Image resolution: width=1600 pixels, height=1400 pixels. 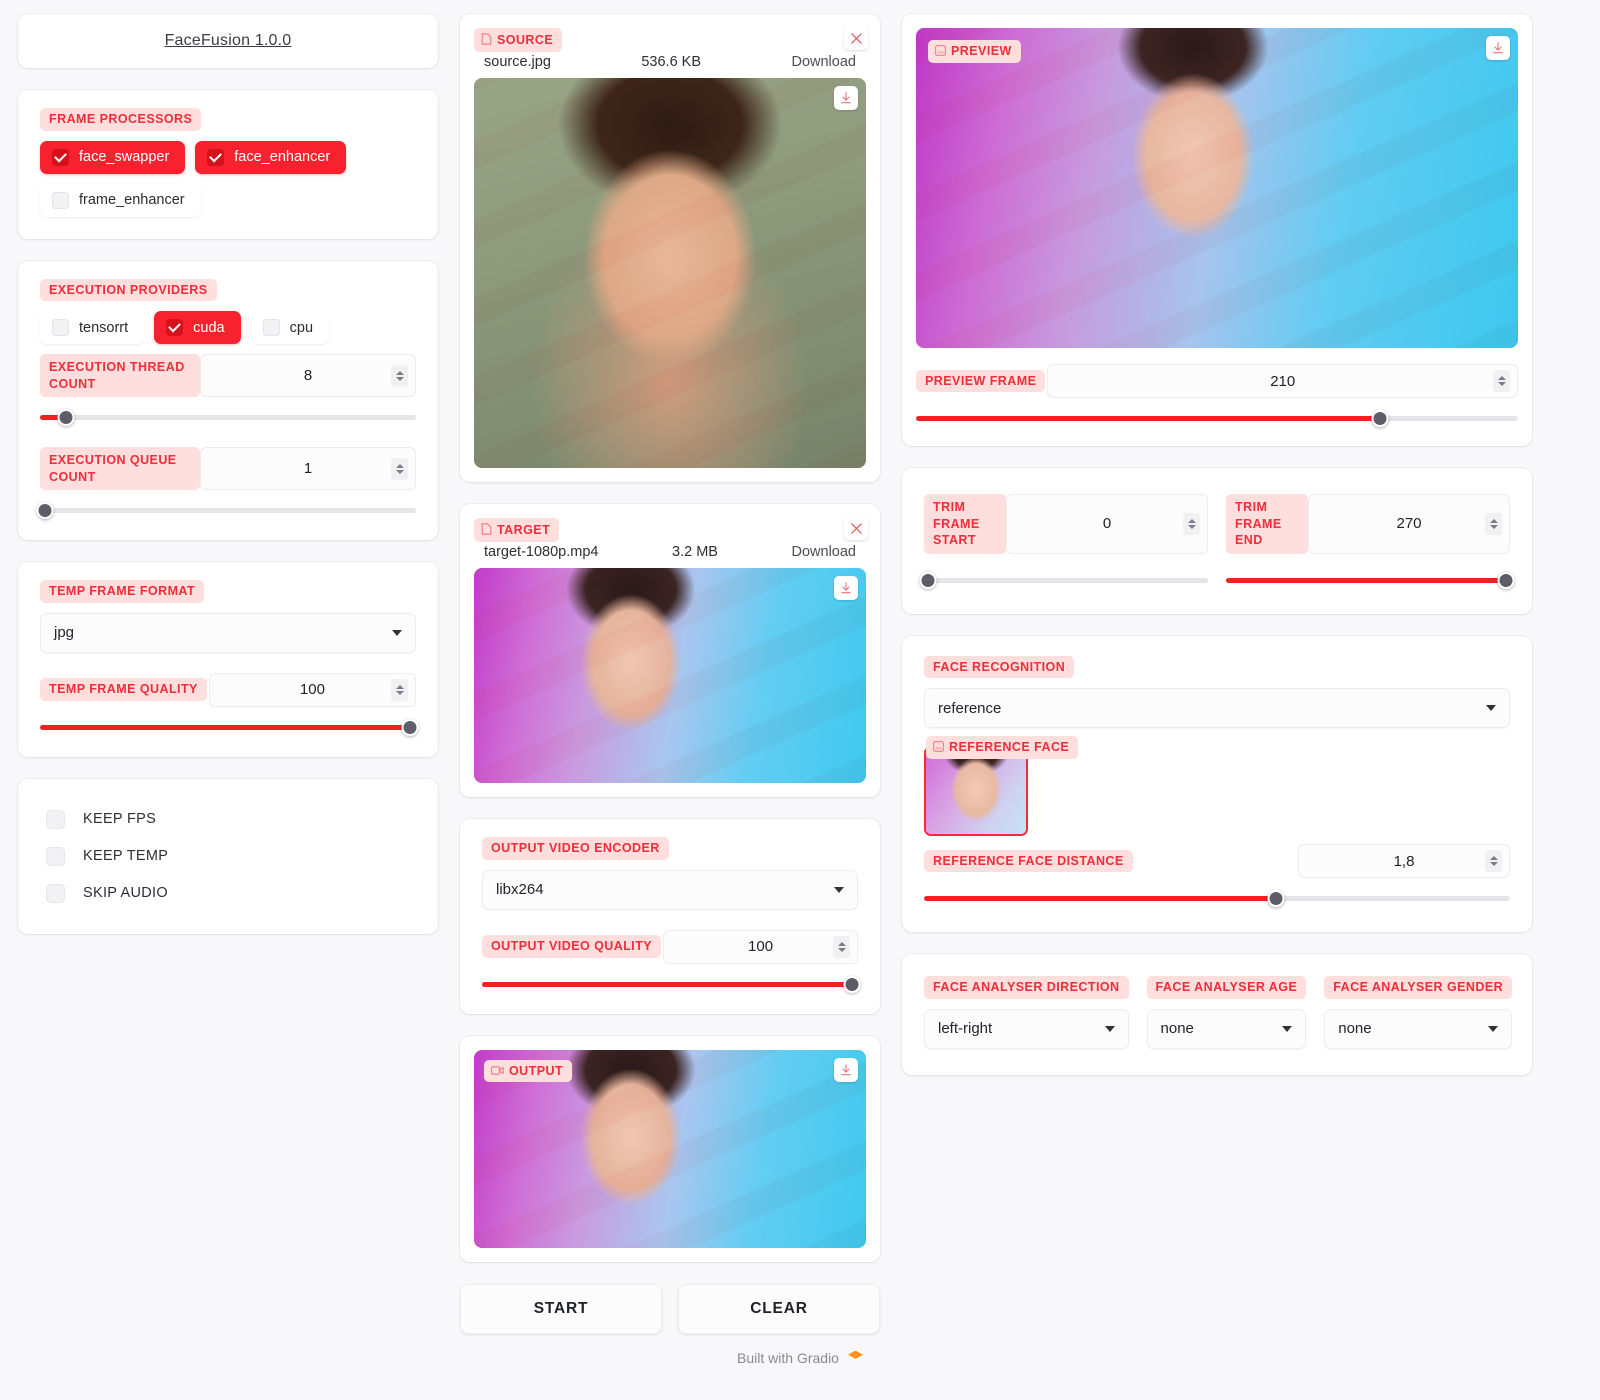 I want to click on face-recognition-select: reference, so click(x=1217, y=708).